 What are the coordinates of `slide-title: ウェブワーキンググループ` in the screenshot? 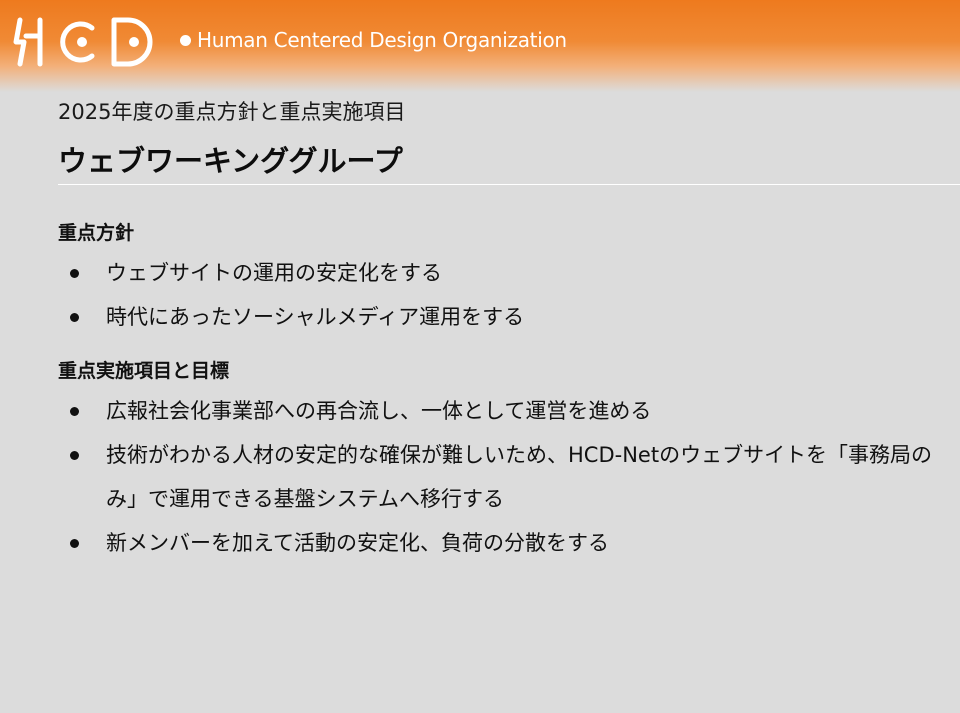 It's located at (230, 161).